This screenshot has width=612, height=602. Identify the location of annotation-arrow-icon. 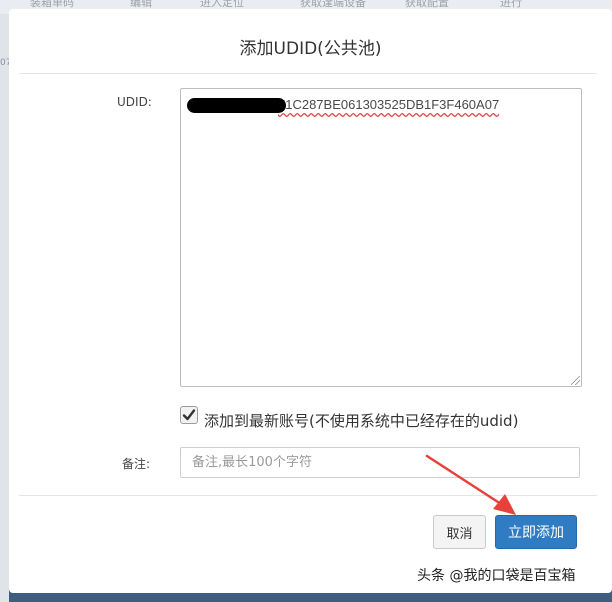
(470, 484).